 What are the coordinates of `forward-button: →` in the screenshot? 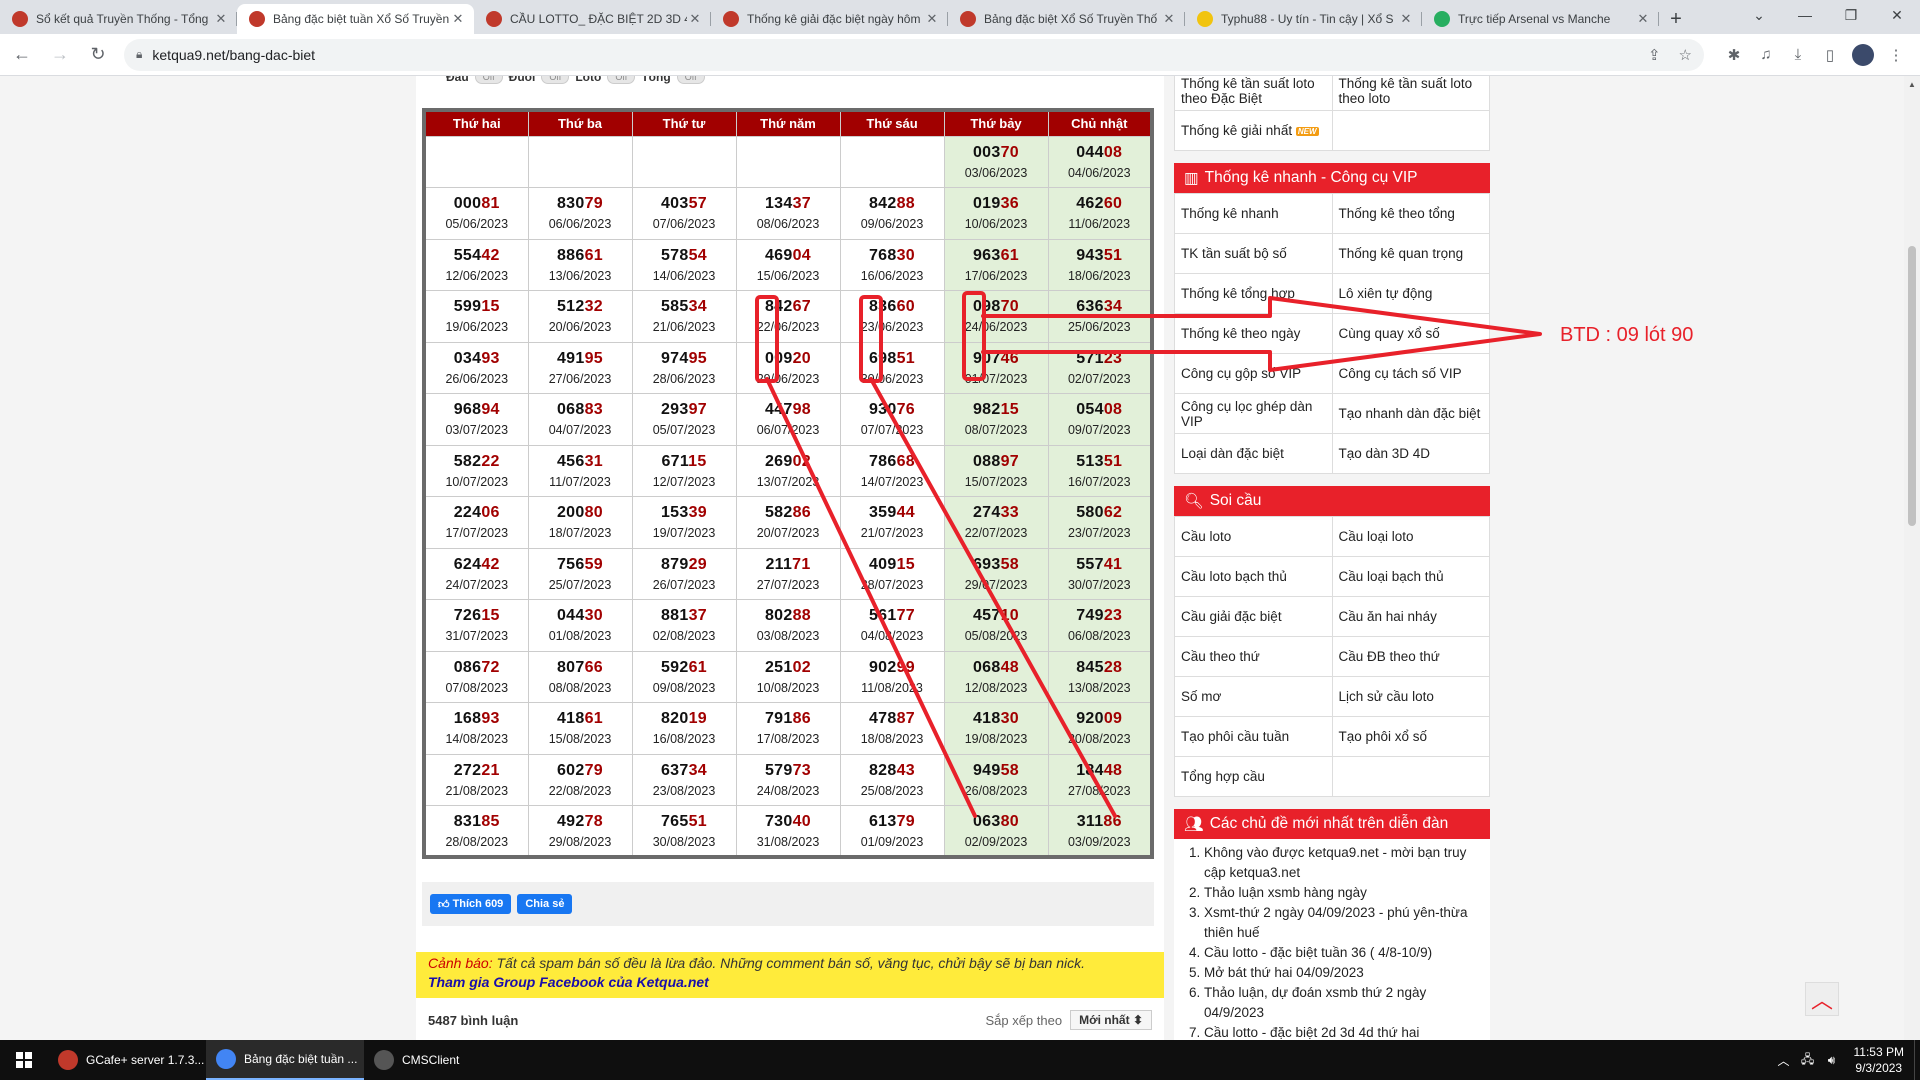 It's located at (60, 55).